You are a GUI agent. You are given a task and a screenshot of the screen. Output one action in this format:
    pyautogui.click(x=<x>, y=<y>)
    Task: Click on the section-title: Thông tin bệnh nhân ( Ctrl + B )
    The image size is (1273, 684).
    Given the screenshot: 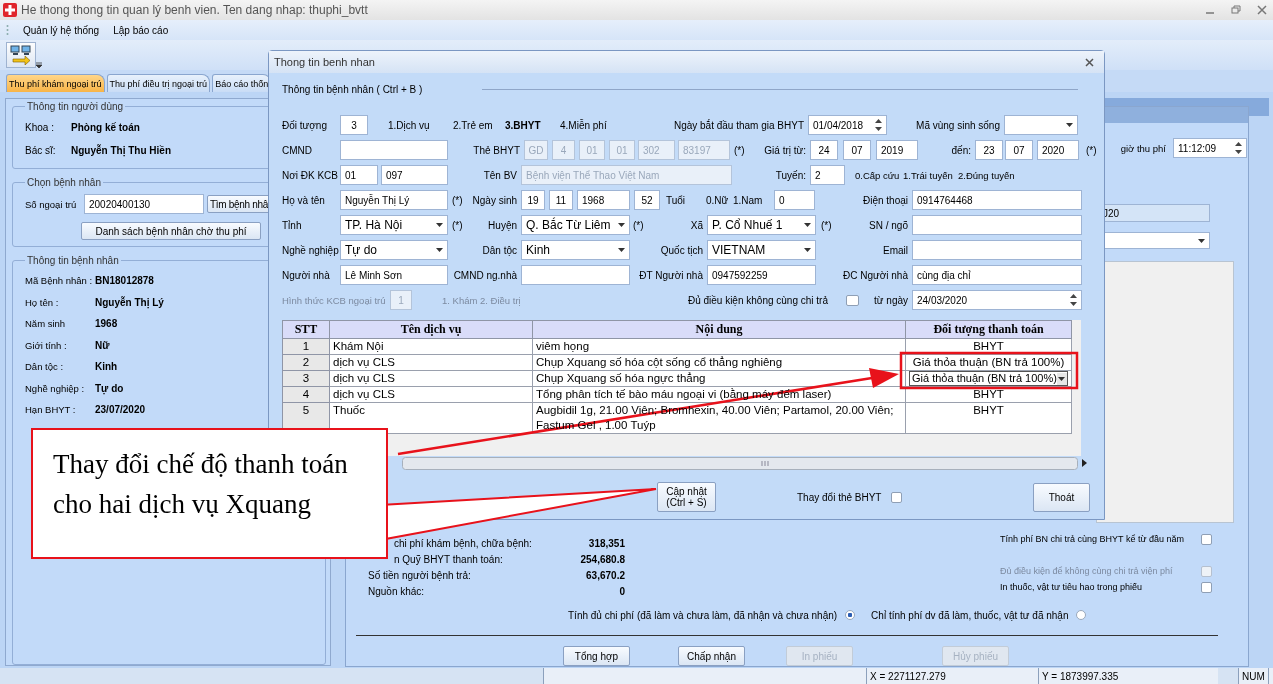 What is the action you would take?
    pyautogui.click(x=352, y=89)
    